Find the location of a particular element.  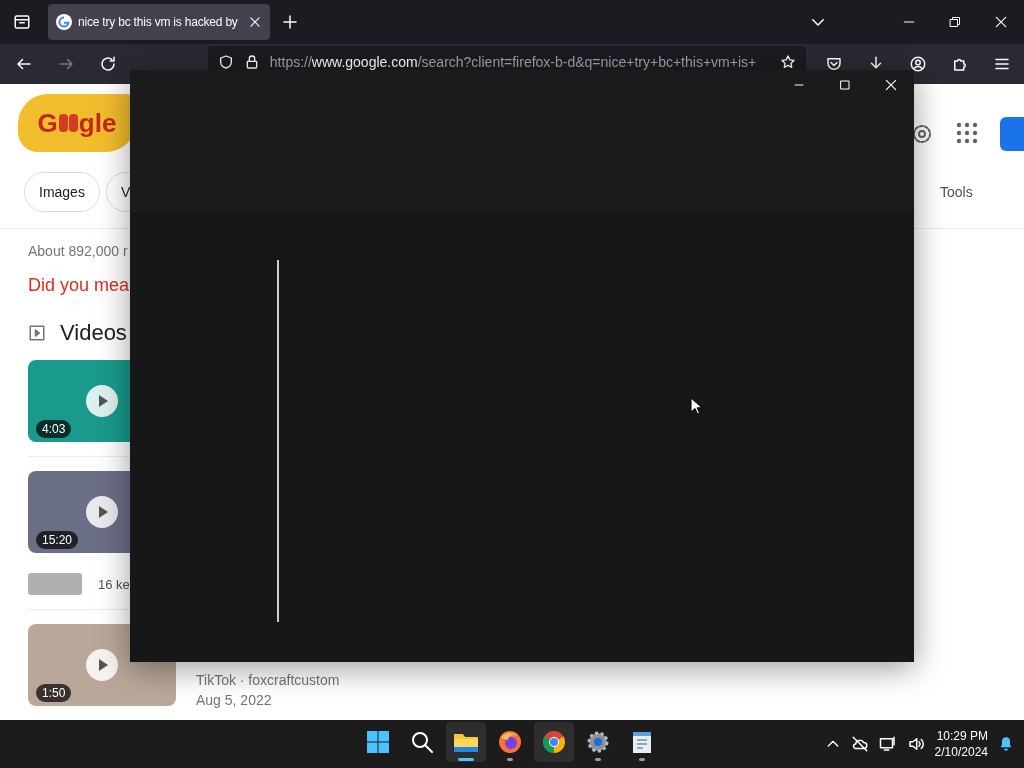

tools-button: Tools is located at coordinates (956, 192).